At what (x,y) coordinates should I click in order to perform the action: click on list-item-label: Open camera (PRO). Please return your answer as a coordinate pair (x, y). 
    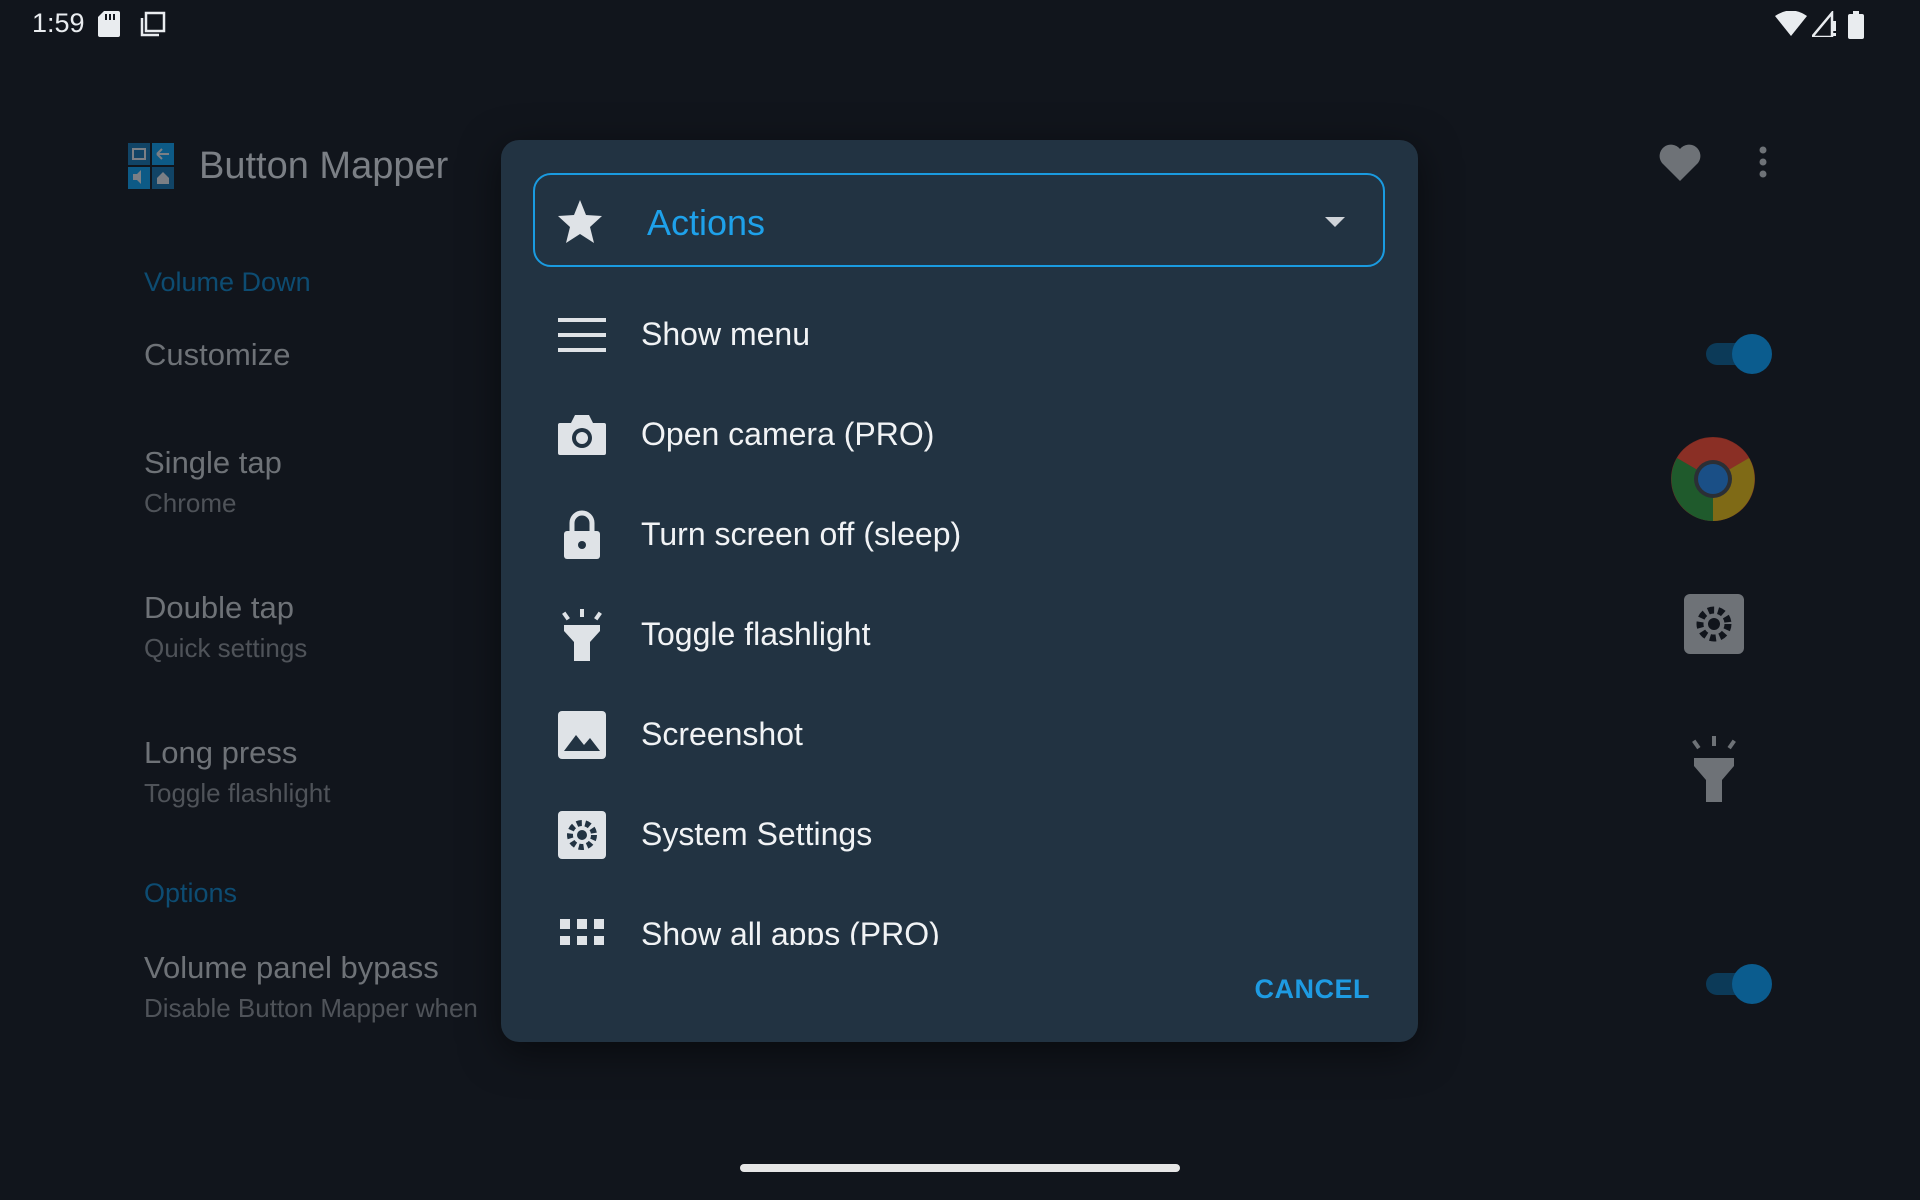
    Looking at the image, I should click on (788, 434).